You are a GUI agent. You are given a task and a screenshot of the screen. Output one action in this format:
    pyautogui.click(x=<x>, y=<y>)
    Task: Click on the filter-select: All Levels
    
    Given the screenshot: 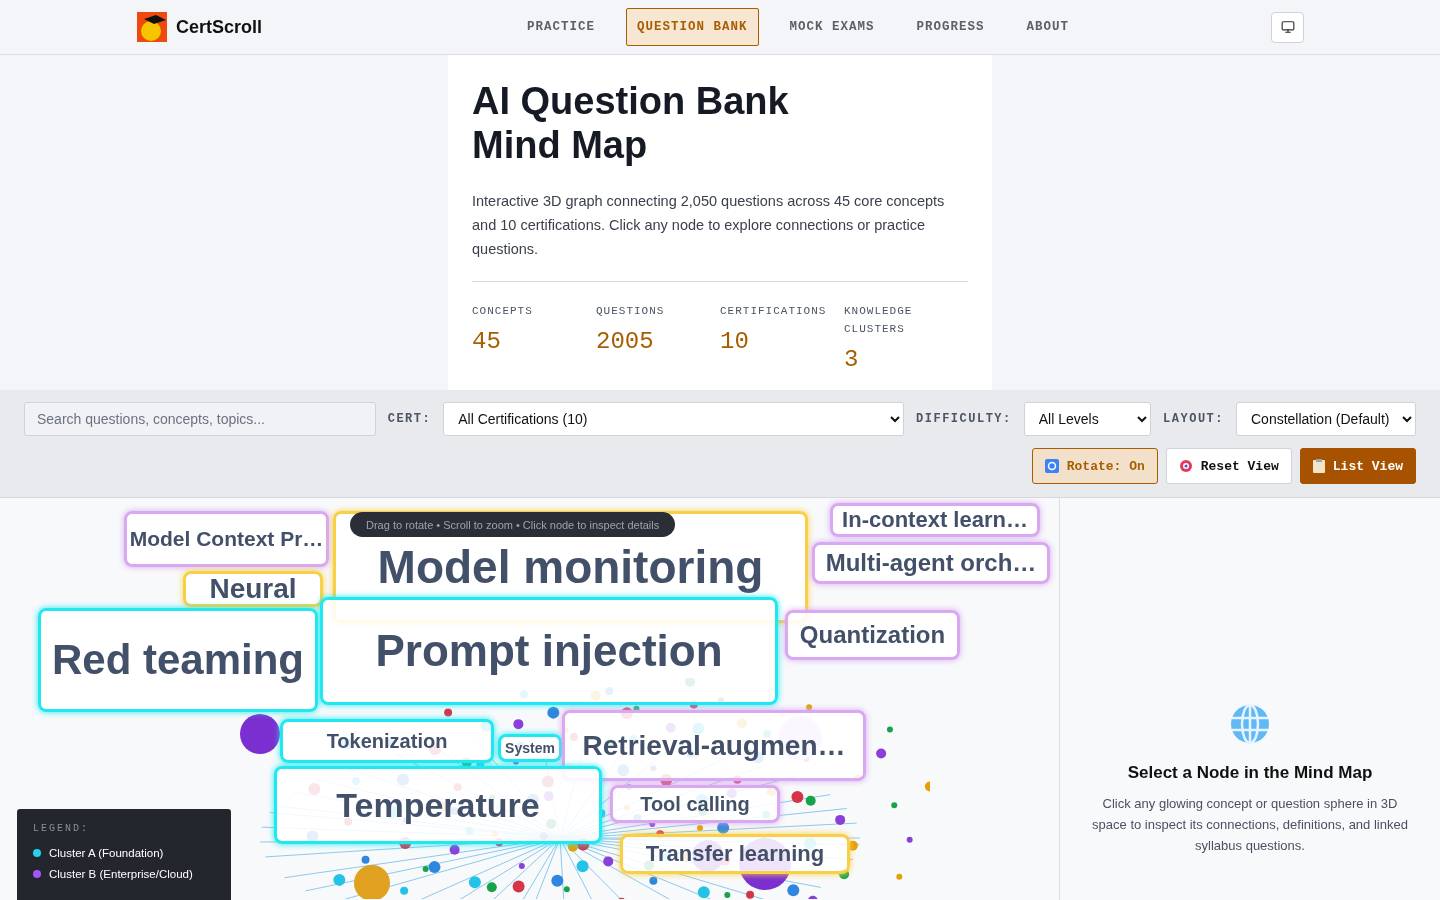 What is the action you would take?
    pyautogui.click(x=1087, y=419)
    